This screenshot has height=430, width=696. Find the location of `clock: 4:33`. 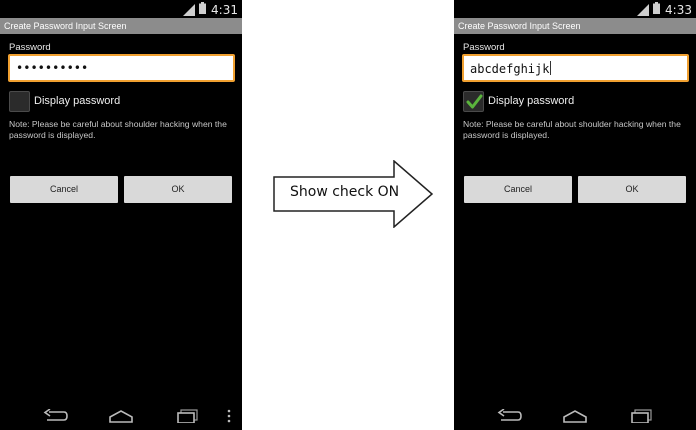

clock: 4:33 is located at coordinates (678, 9).